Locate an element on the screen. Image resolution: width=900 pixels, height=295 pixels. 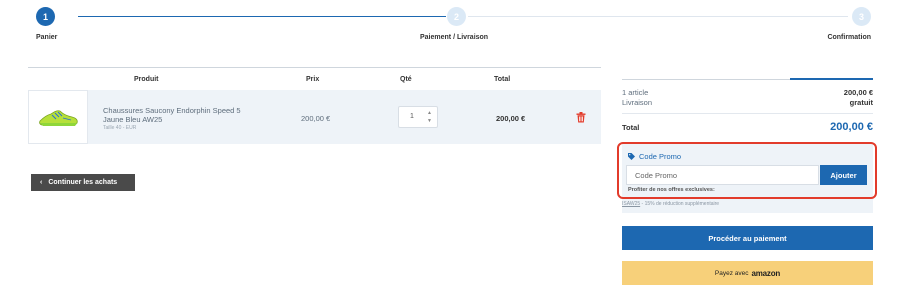
promo-offer-code: ISAW25 is located at coordinates (631, 204).